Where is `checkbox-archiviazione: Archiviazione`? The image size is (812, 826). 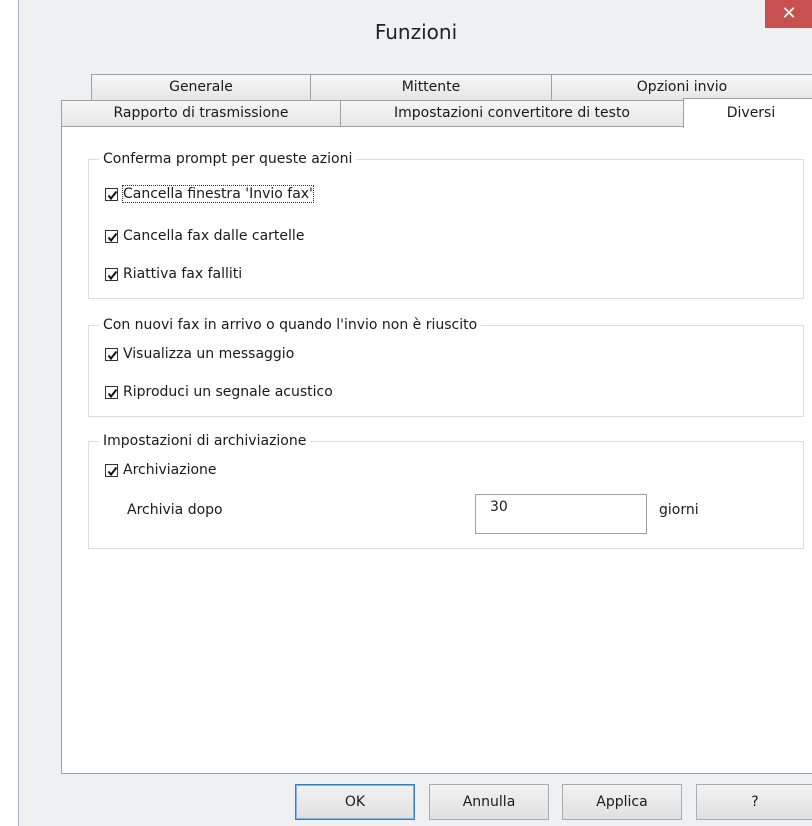 checkbox-archiviazione: Archiviazione is located at coordinates (161, 470).